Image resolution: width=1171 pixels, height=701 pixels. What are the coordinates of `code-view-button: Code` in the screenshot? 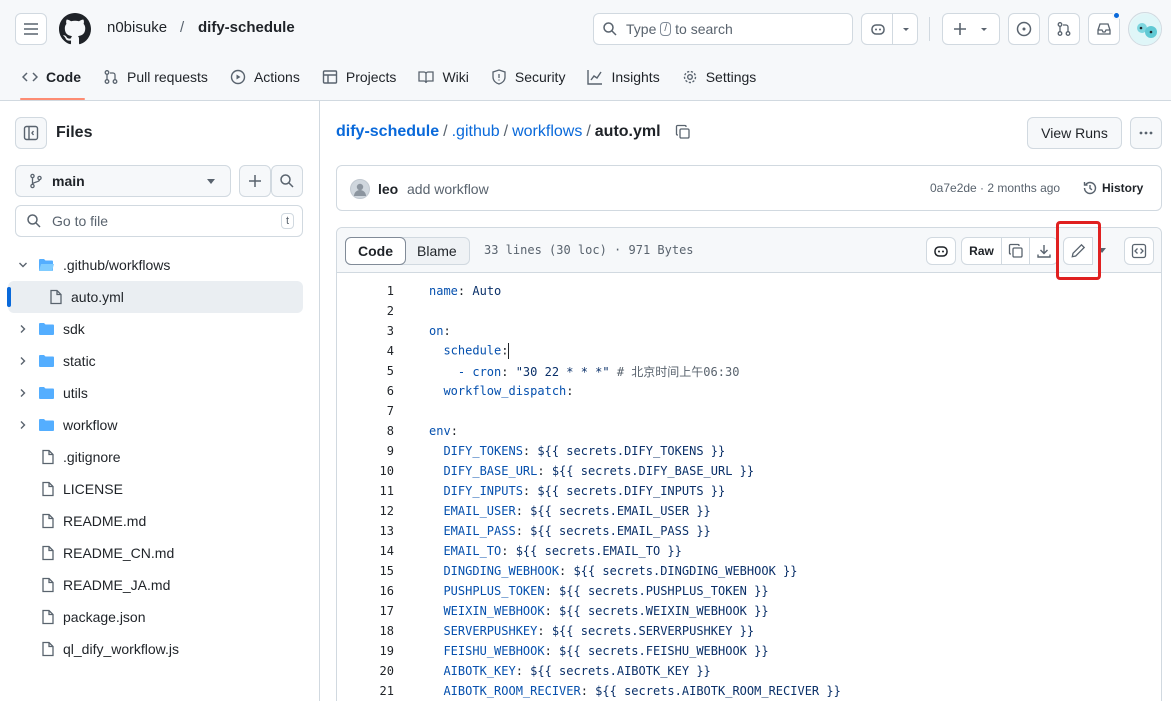 It's located at (375, 251).